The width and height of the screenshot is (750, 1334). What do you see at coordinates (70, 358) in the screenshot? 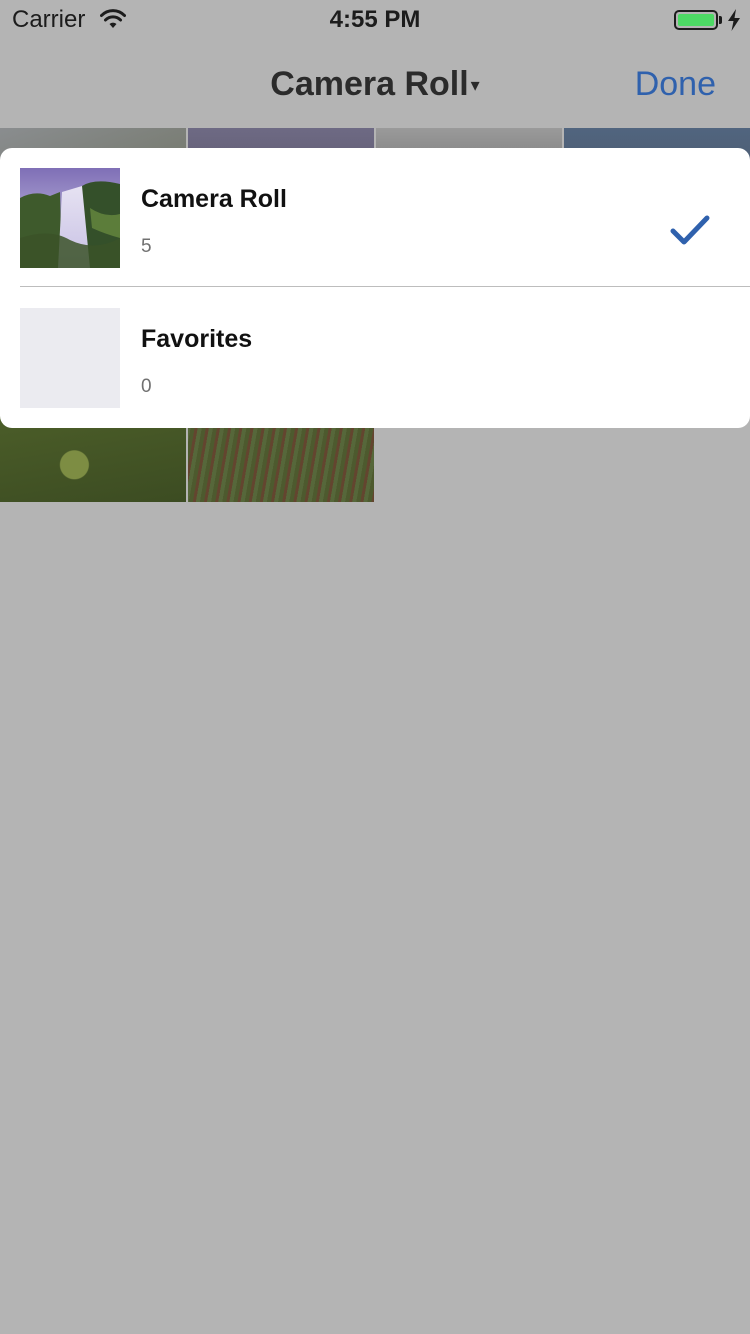
I see `album-thumbnail-placeholder` at bounding box center [70, 358].